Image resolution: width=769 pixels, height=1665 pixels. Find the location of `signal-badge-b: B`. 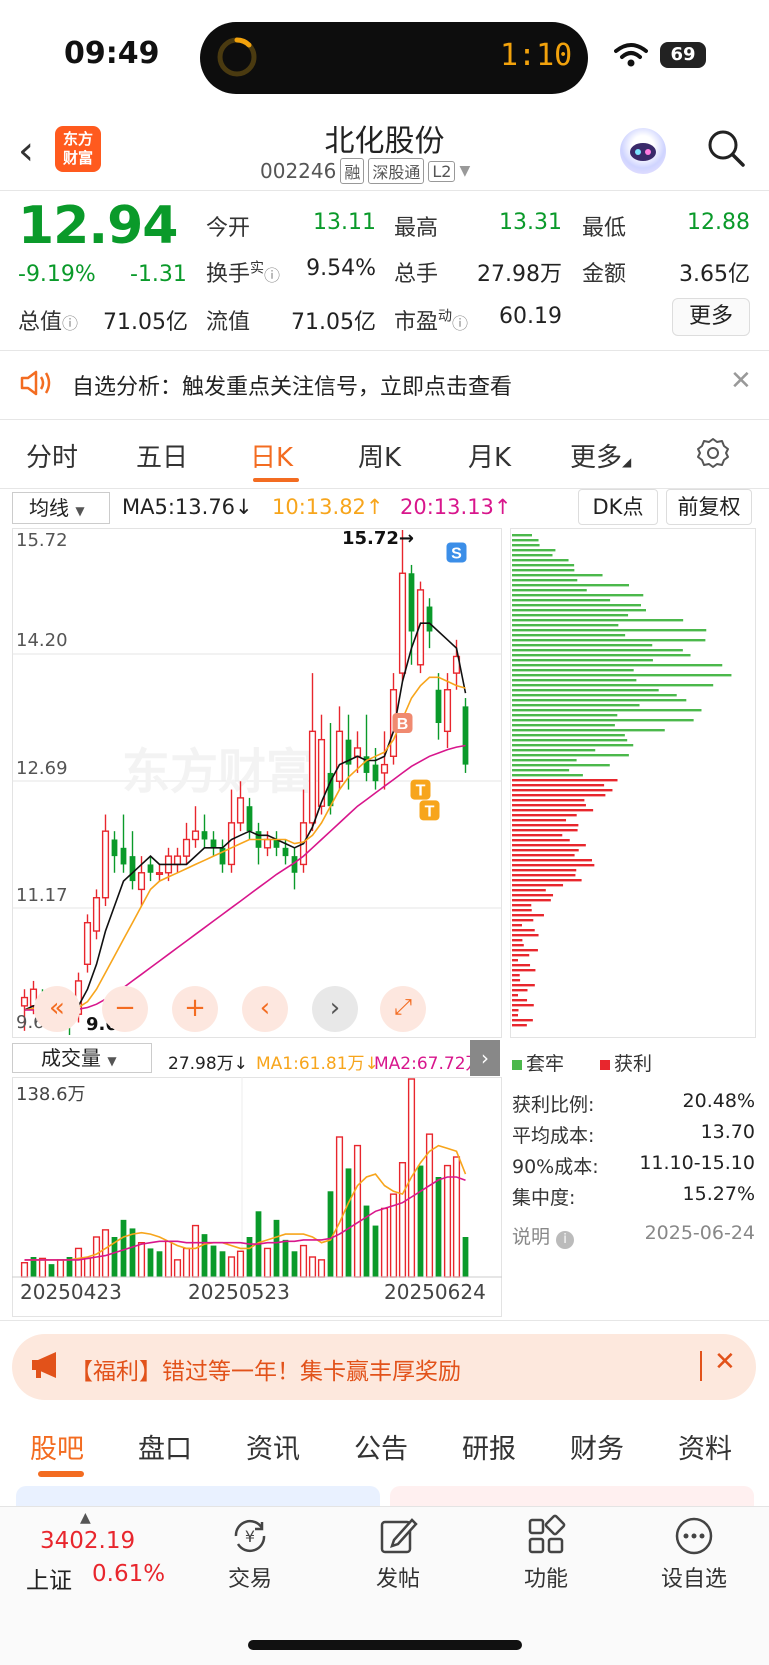

signal-badge-b: B is located at coordinates (402, 723).